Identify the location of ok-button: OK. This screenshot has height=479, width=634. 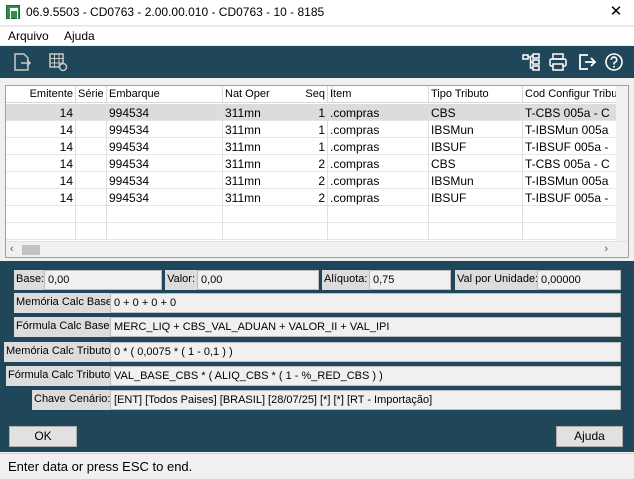
(43, 436).